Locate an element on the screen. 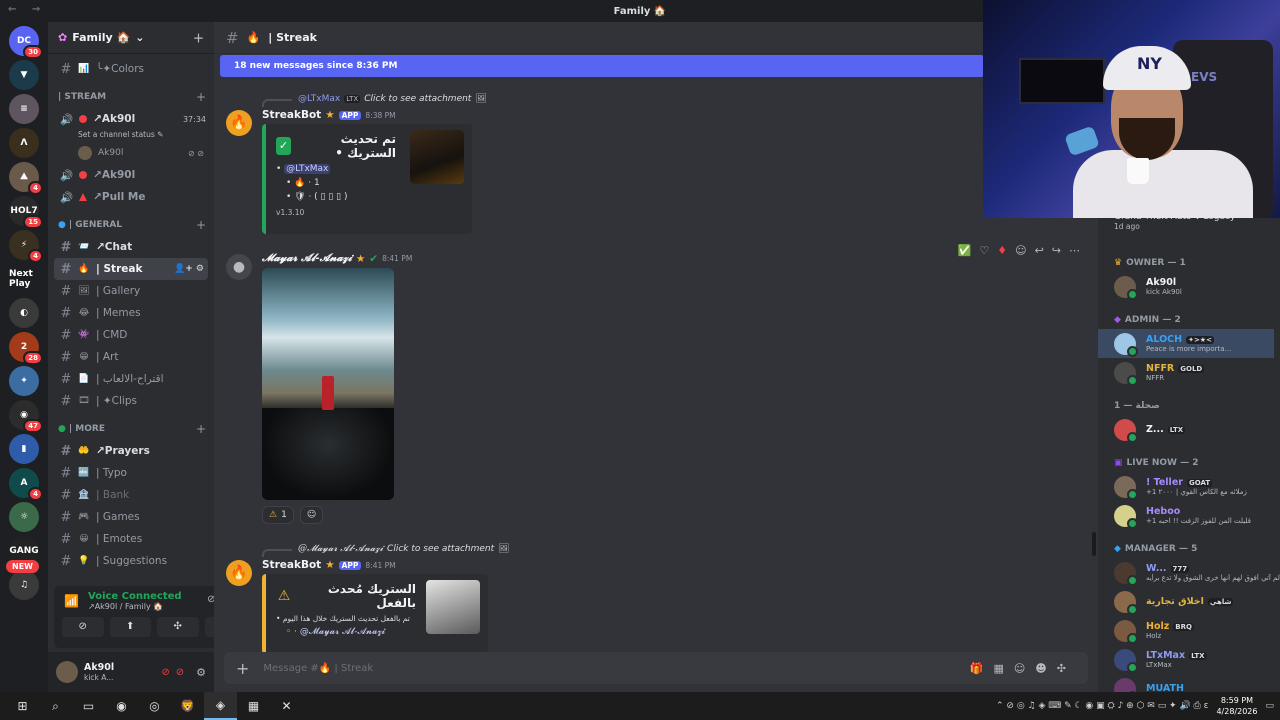 This screenshot has height=720, width=1280. server-icon: ≡ is located at coordinates (24, 109).